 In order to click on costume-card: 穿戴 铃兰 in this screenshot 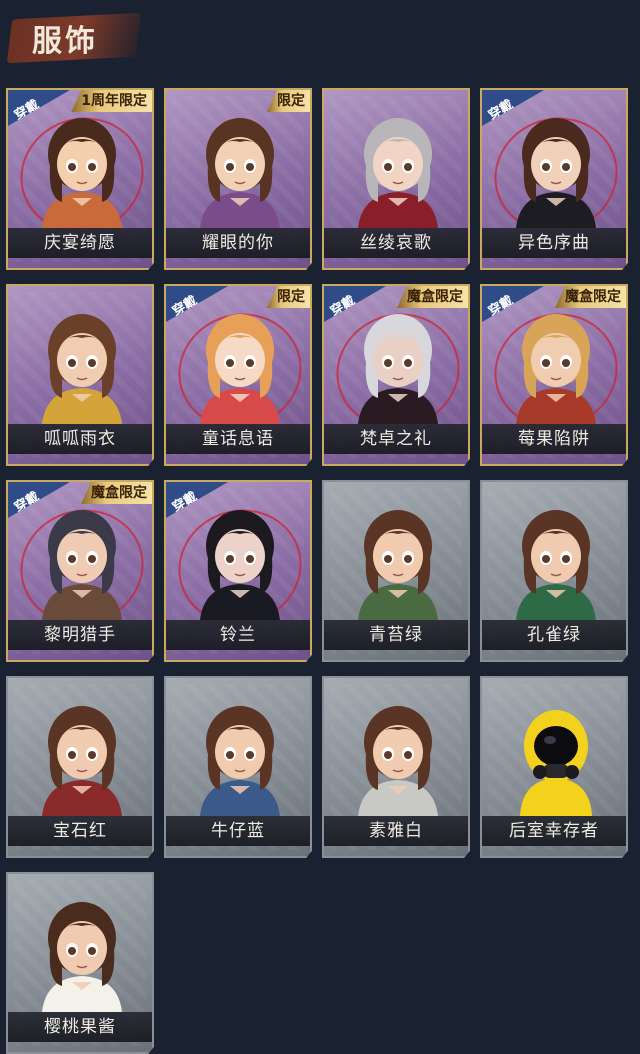, I will do `click(238, 571)`.